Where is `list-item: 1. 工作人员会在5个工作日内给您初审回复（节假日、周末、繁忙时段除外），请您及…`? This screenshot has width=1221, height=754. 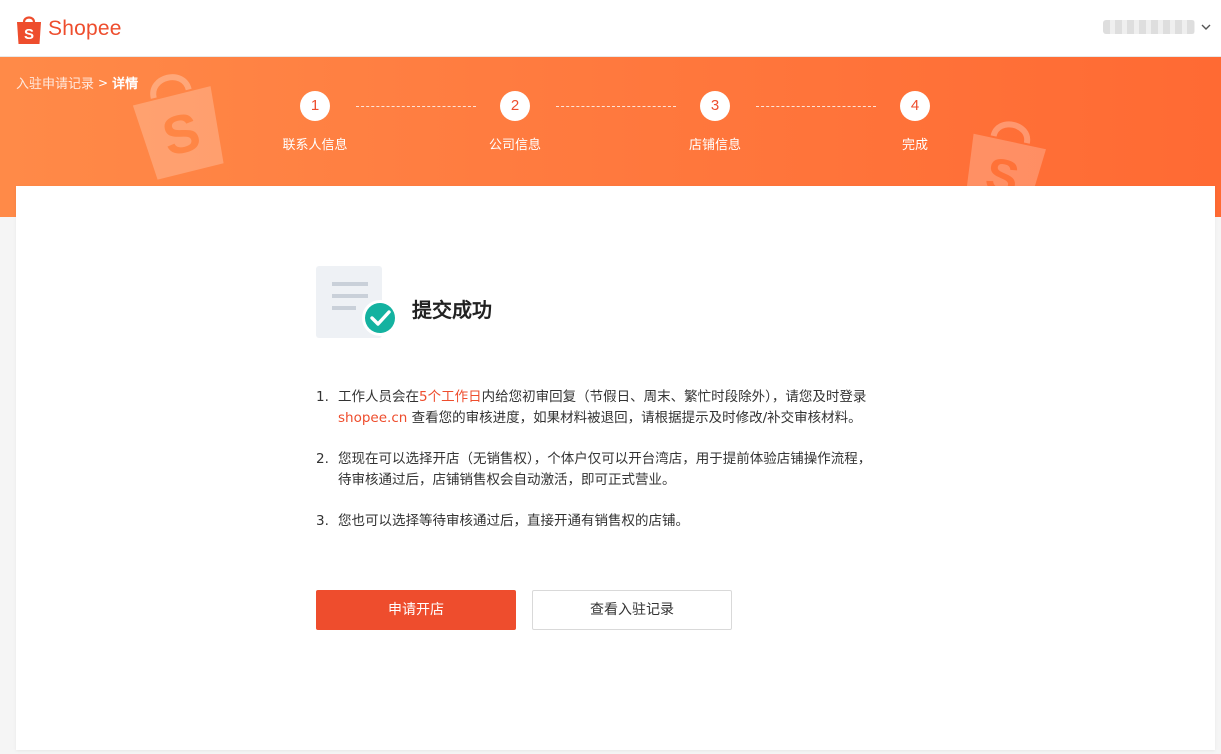
list-item: 1. 工作人员会在5个工作日内给您初审回复（节假日、周末、繁忙时段除外），请您及… is located at coordinates (626, 408).